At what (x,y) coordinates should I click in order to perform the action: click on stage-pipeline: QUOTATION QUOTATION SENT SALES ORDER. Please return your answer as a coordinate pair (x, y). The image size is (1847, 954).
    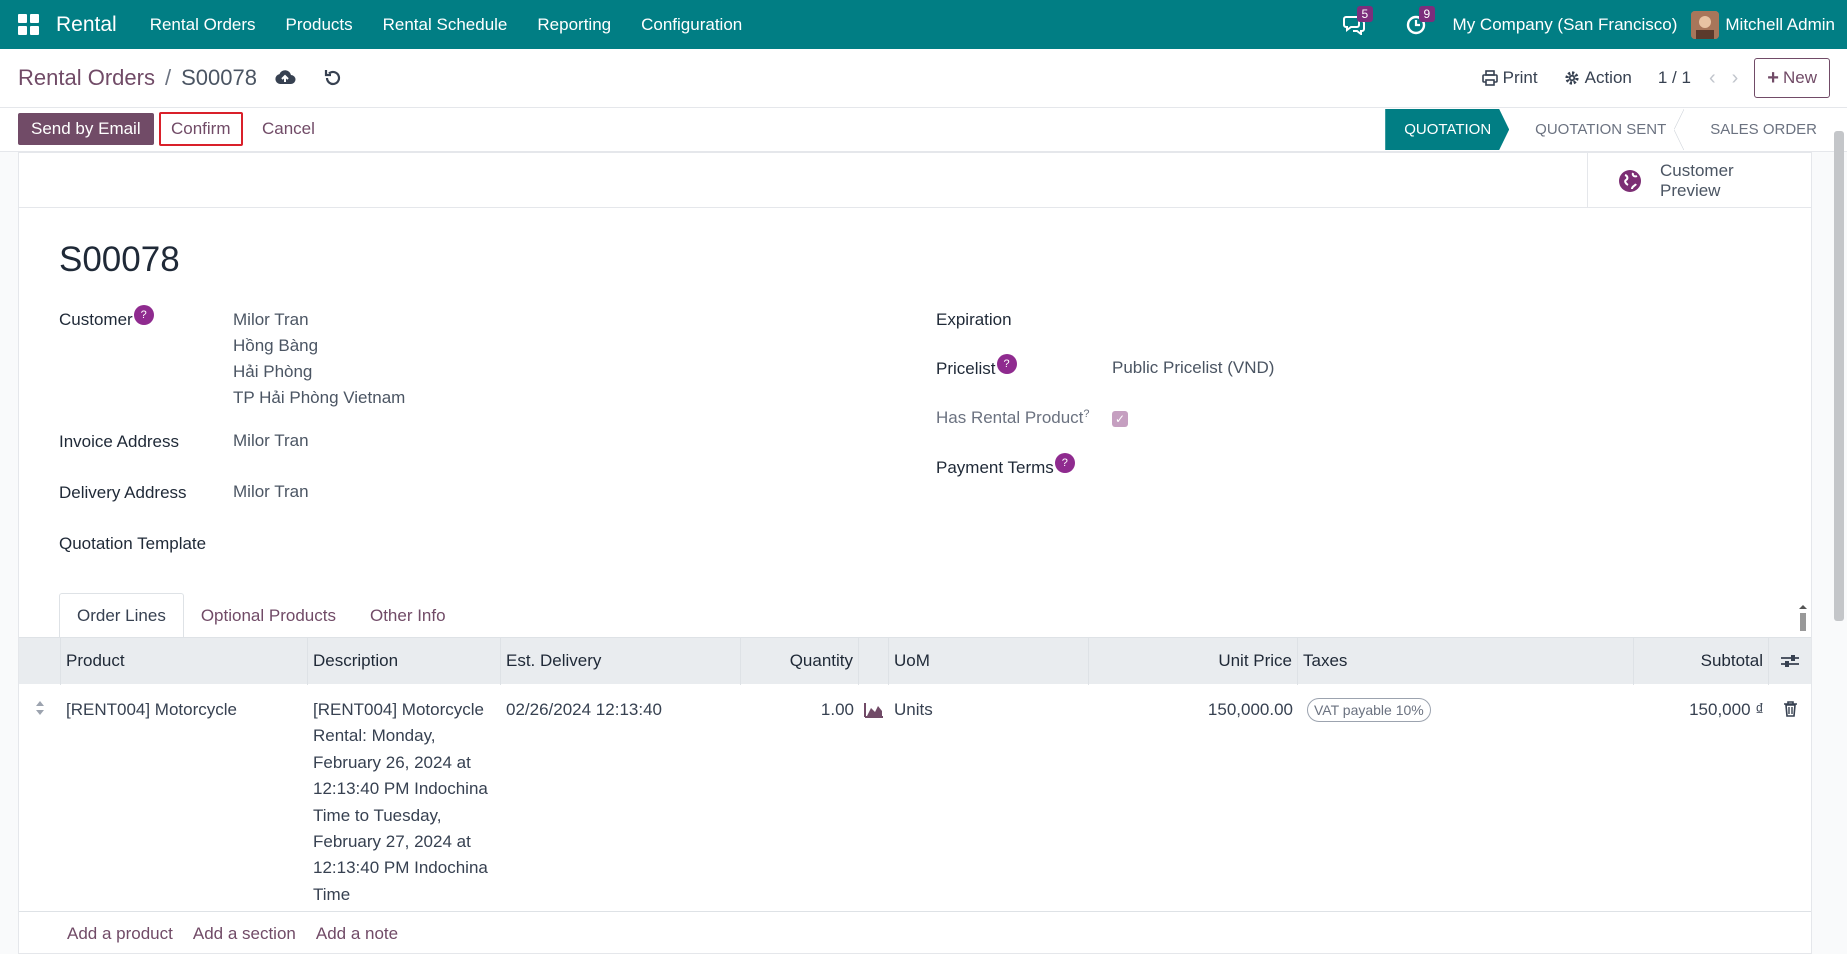
    Looking at the image, I should click on (1610, 129).